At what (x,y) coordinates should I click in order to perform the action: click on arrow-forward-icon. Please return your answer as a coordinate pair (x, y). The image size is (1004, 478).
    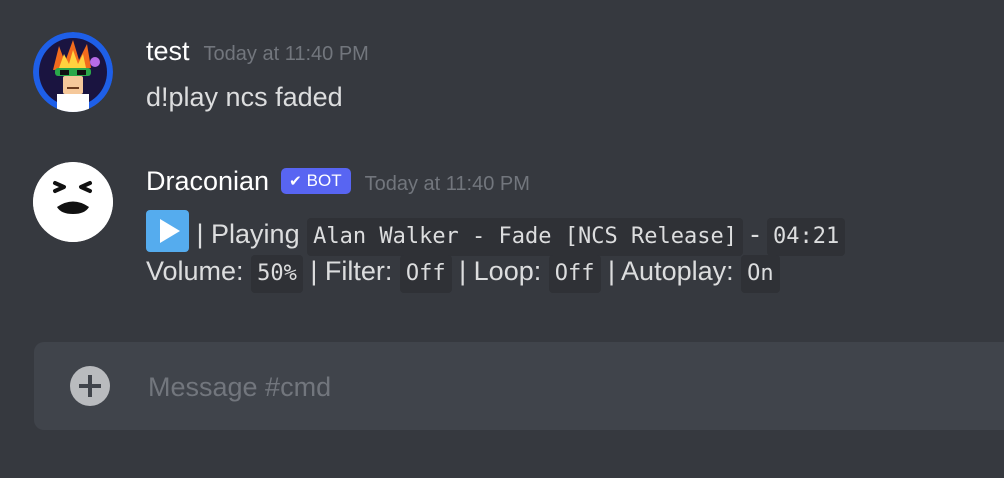
    Looking at the image, I should click on (167, 231).